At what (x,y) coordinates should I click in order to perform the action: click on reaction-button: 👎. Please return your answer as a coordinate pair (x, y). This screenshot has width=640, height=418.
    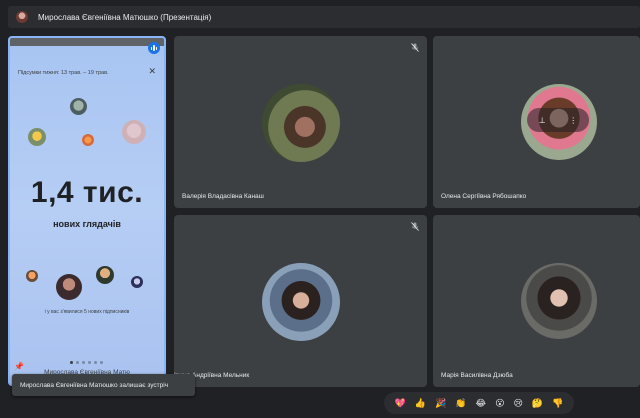
    Looking at the image, I should click on (557, 403).